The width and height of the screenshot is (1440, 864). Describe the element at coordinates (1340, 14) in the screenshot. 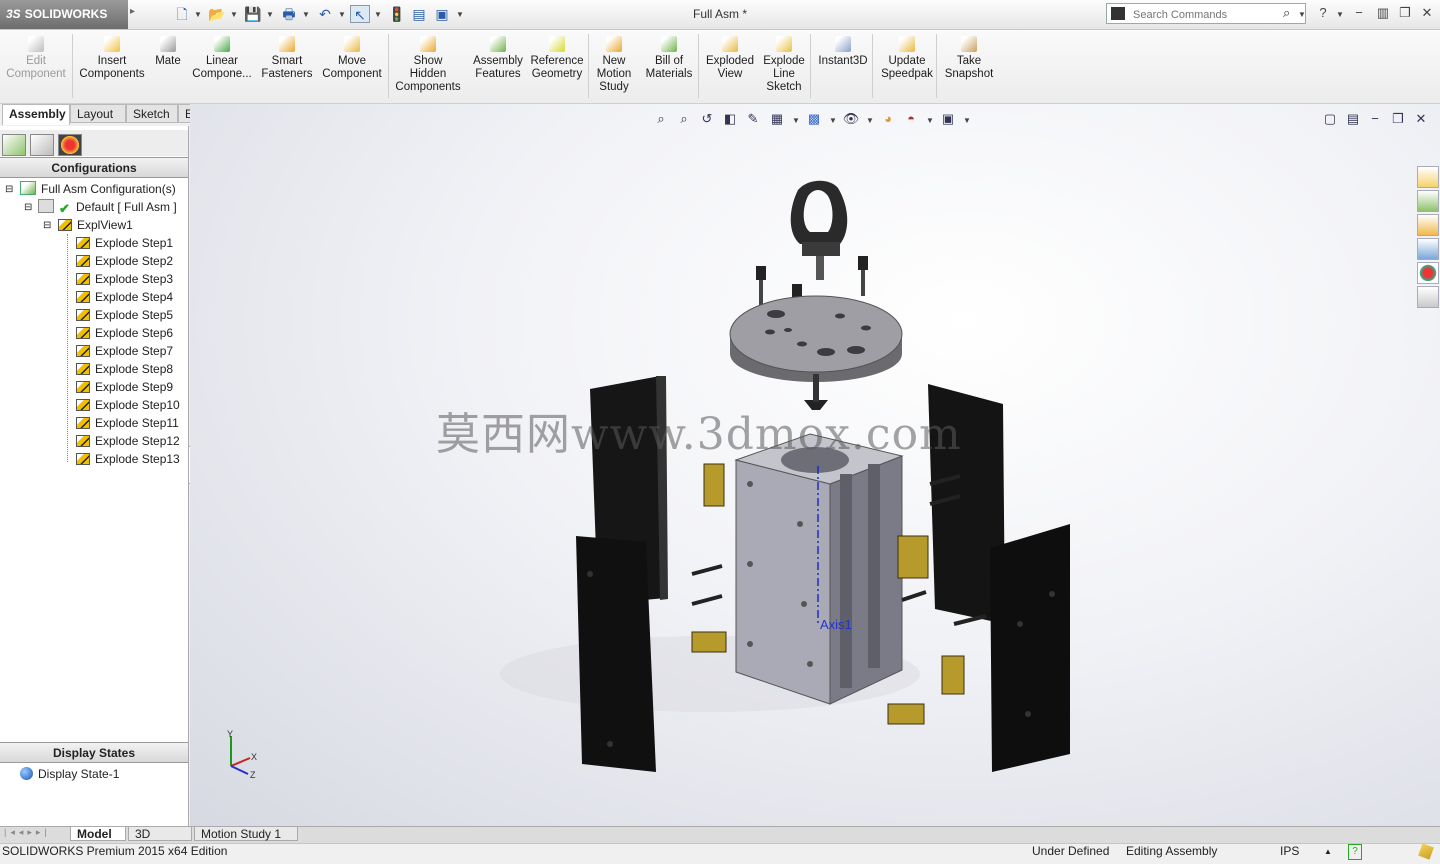

I see `help-dropdown-icon: ▼` at that location.